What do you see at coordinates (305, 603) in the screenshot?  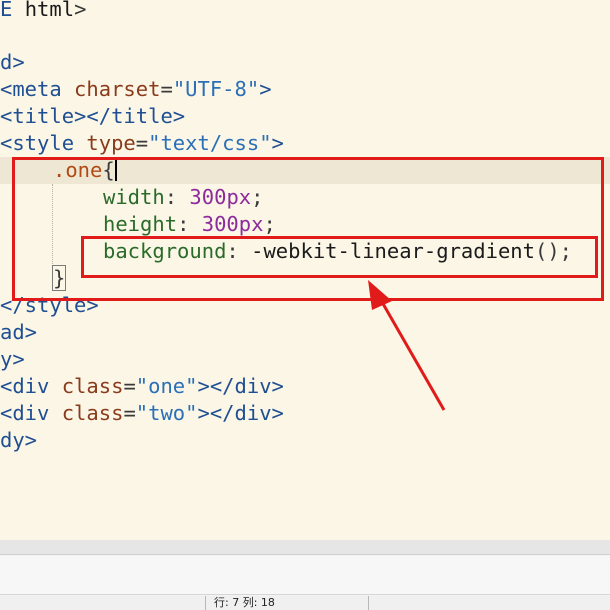 I see `status-strip` at bounding box center [305, 603].